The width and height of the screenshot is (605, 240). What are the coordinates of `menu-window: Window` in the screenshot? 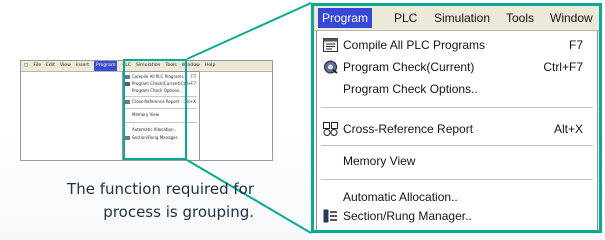 It's located at (571, 18).